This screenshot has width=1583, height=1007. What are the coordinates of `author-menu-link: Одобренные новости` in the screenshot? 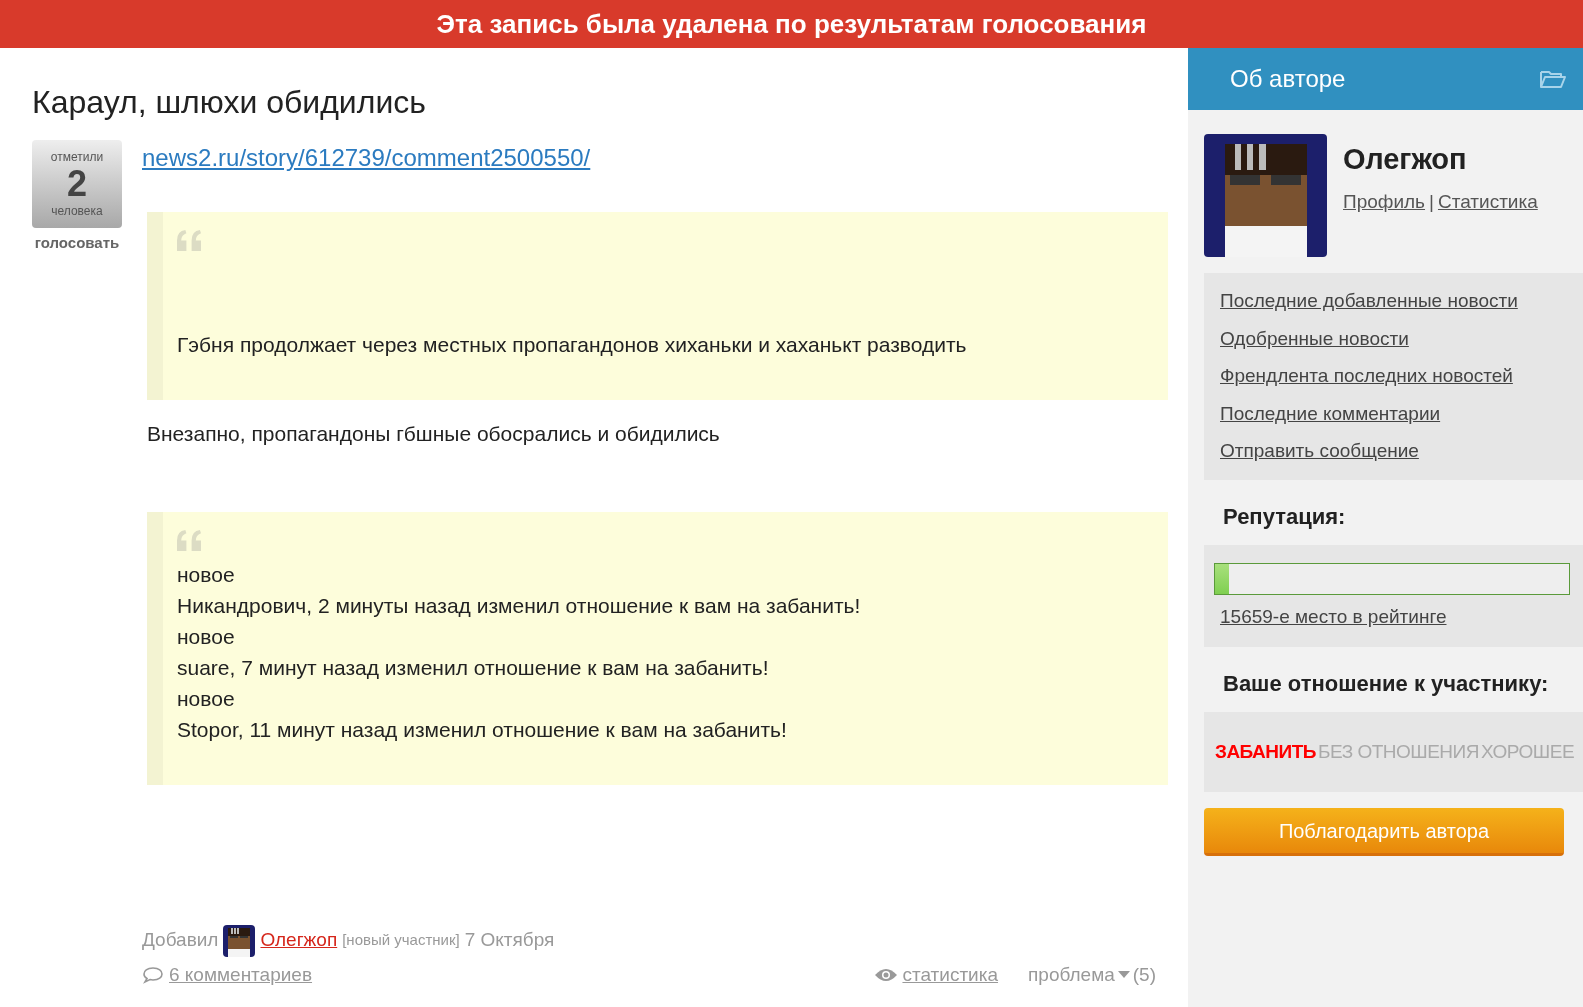 It's located at (1314, 338).